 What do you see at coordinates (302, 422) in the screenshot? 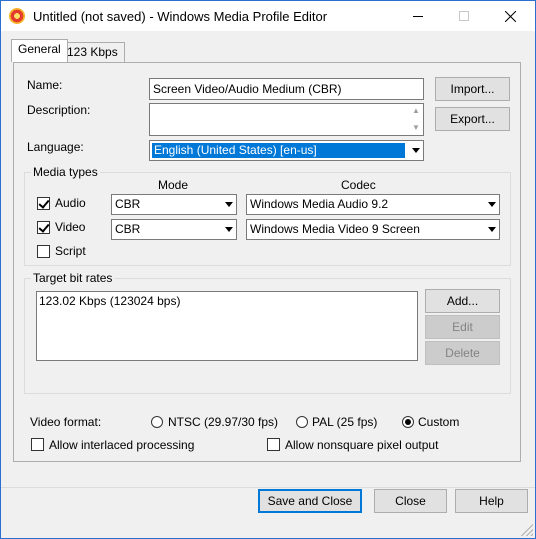
I see `pal-radio` at bounding box center [302, 422].